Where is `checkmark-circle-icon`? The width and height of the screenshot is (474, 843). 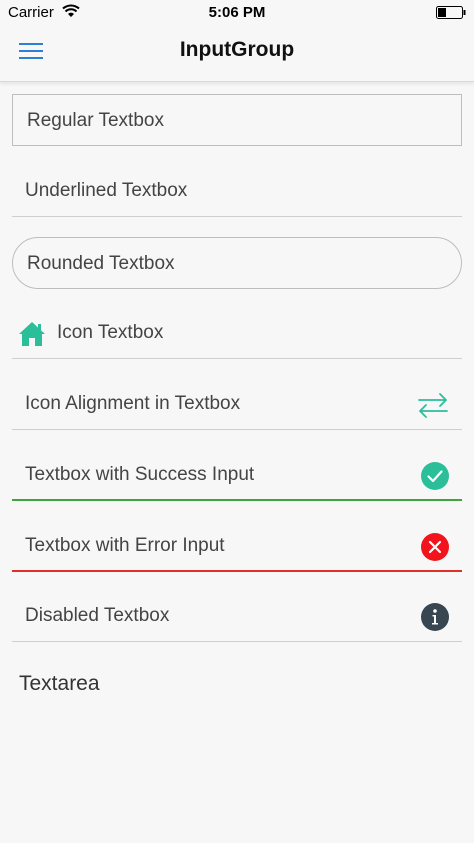 checkmark-circle-icon is located at coordinates (435, 476).